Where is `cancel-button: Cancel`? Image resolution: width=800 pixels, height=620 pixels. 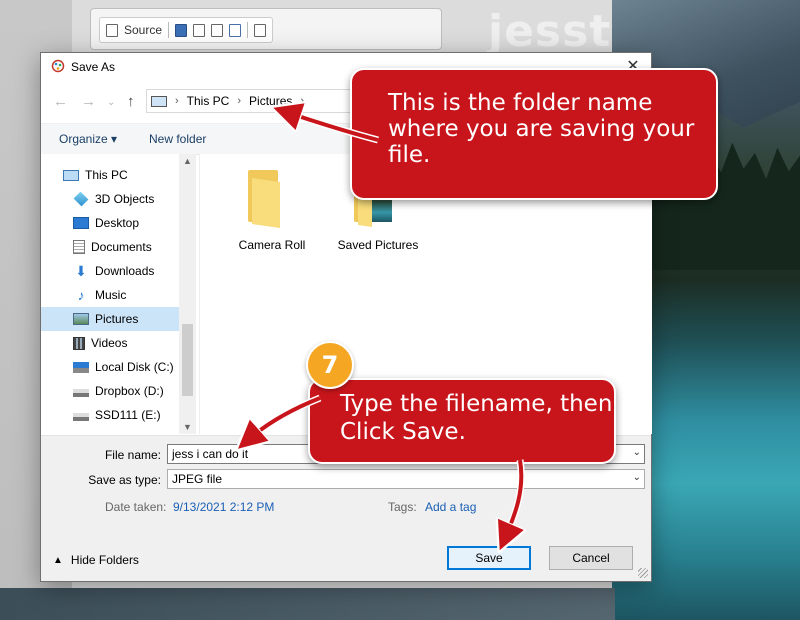
cancel-button: Cancel is located at coordinates (591, 558).